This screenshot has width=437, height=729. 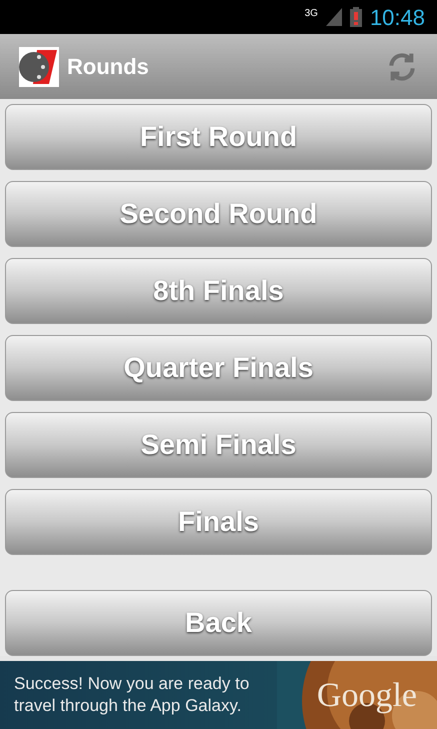 I want to click on signal-icon, so click(x=334, y=17).